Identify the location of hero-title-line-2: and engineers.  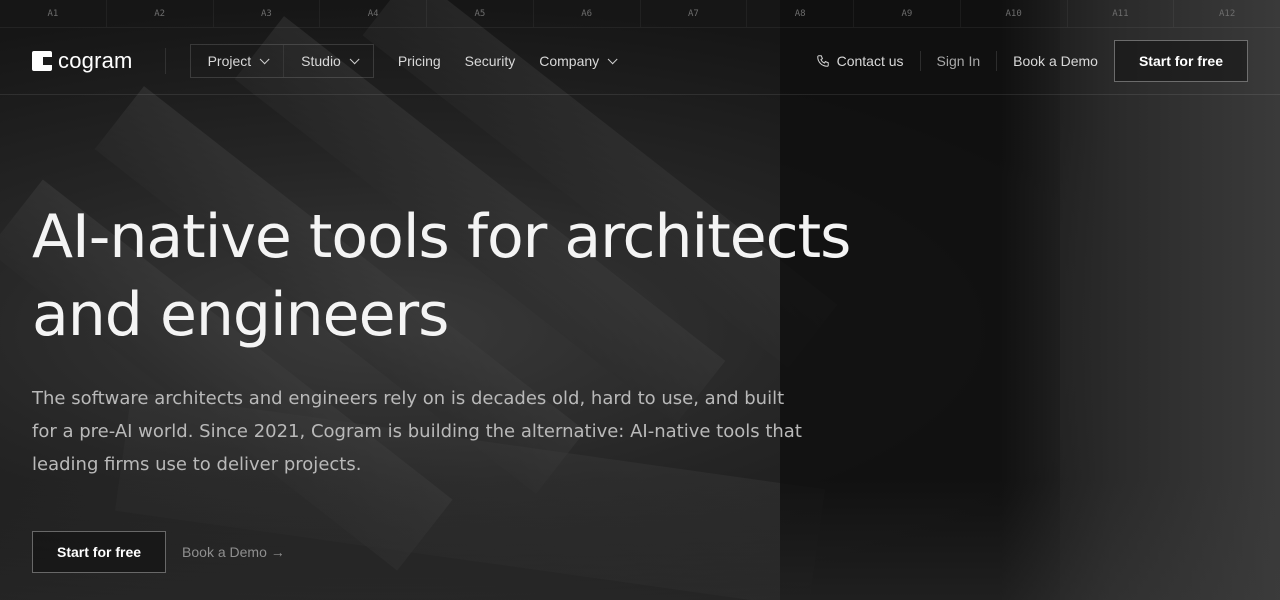
(240, 315).